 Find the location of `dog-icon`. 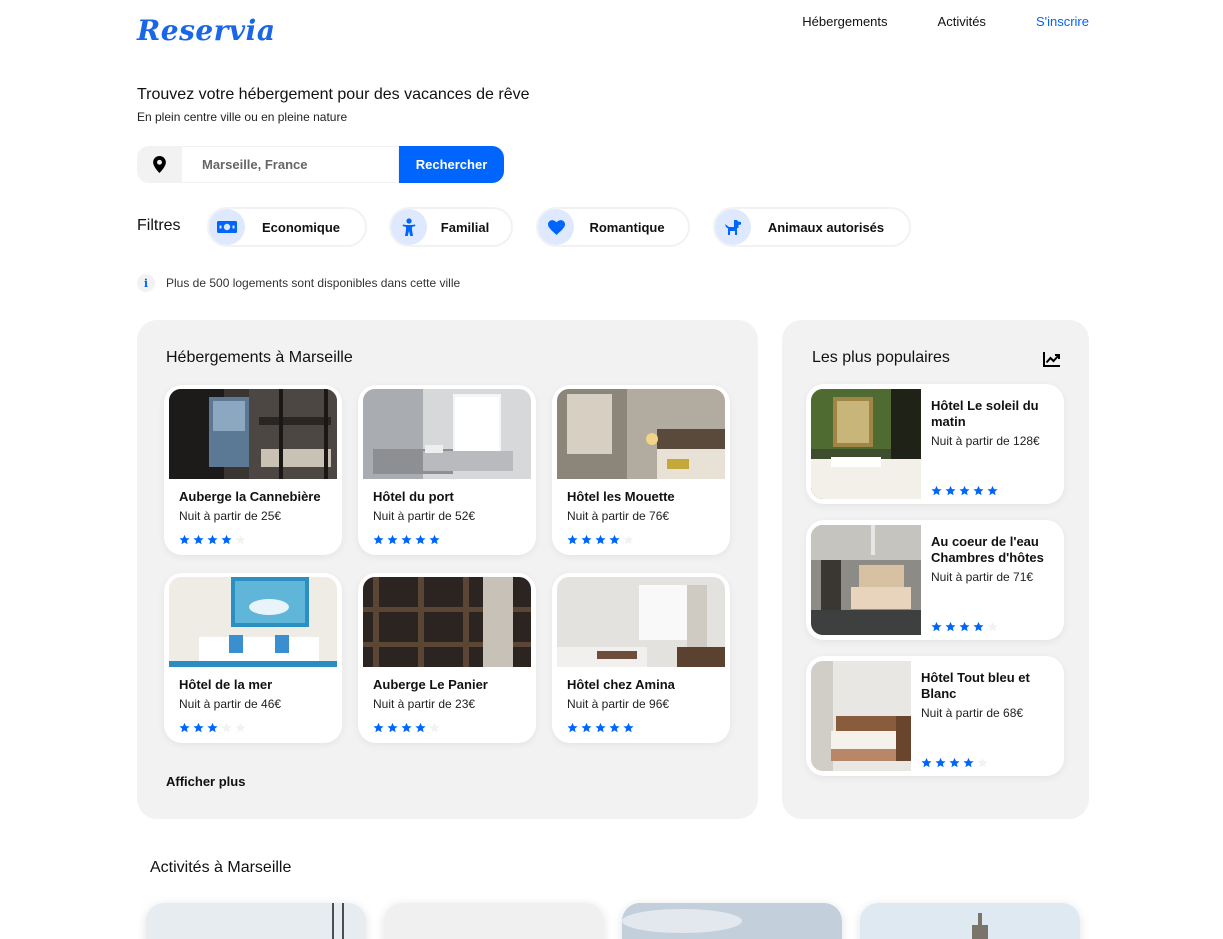

dog-icon is located at coordinates (733, 227).